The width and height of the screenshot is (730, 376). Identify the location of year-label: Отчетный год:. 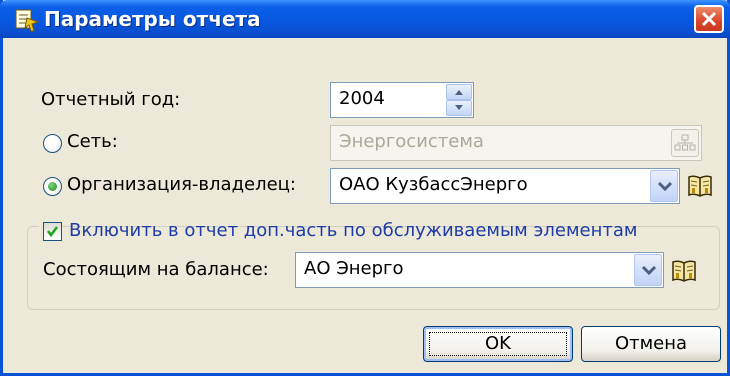
(111, 99).